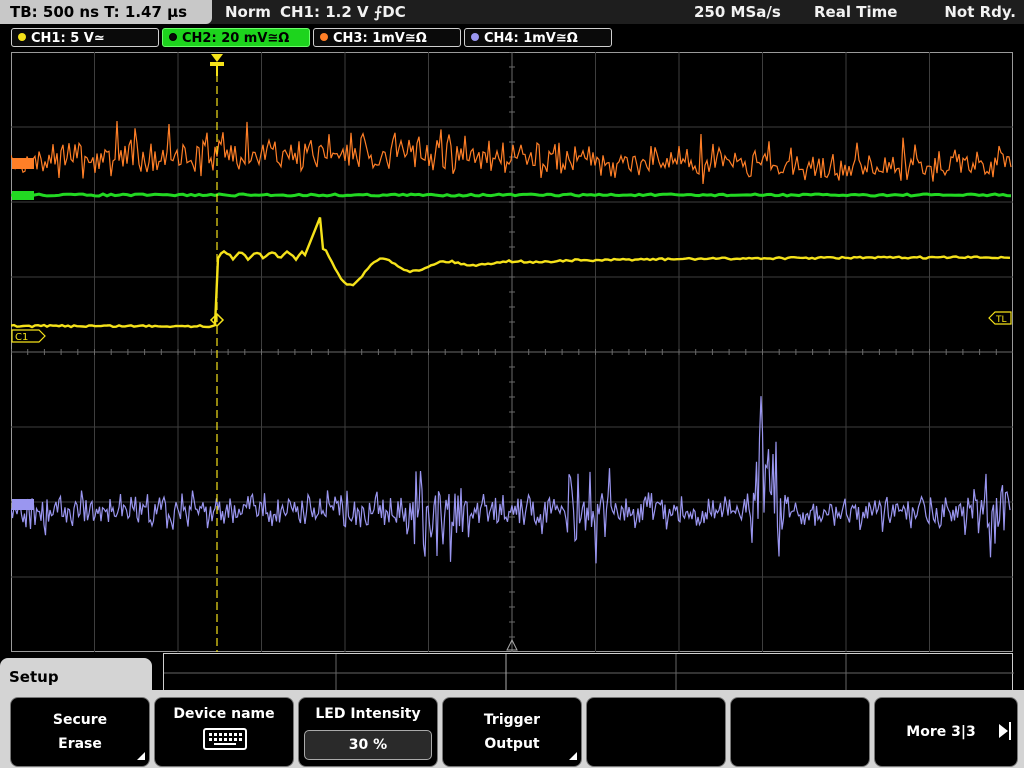 Image resolution: width=1024 pixels, height=768 pixels. I want to click on softkey-label: LED Intensity, so click(368, 714).